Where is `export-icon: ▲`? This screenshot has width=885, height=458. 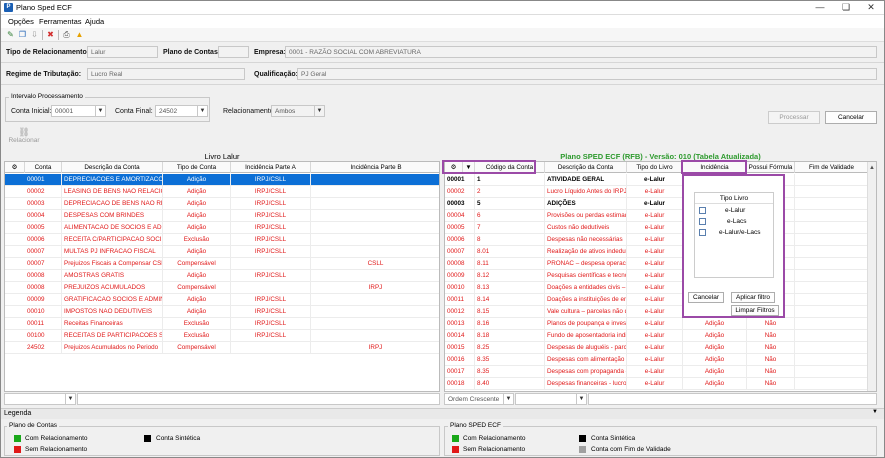 export-icon: ▲ is located at coordinates (79, 34).